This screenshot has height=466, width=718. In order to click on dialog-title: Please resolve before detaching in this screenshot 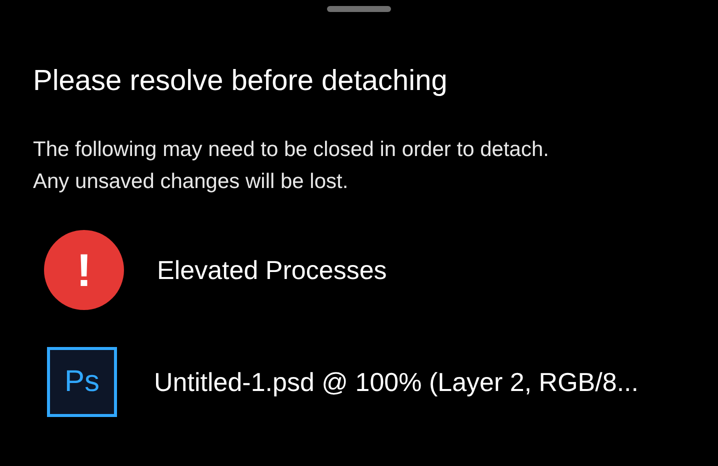, I will do `click(240, 81)`.